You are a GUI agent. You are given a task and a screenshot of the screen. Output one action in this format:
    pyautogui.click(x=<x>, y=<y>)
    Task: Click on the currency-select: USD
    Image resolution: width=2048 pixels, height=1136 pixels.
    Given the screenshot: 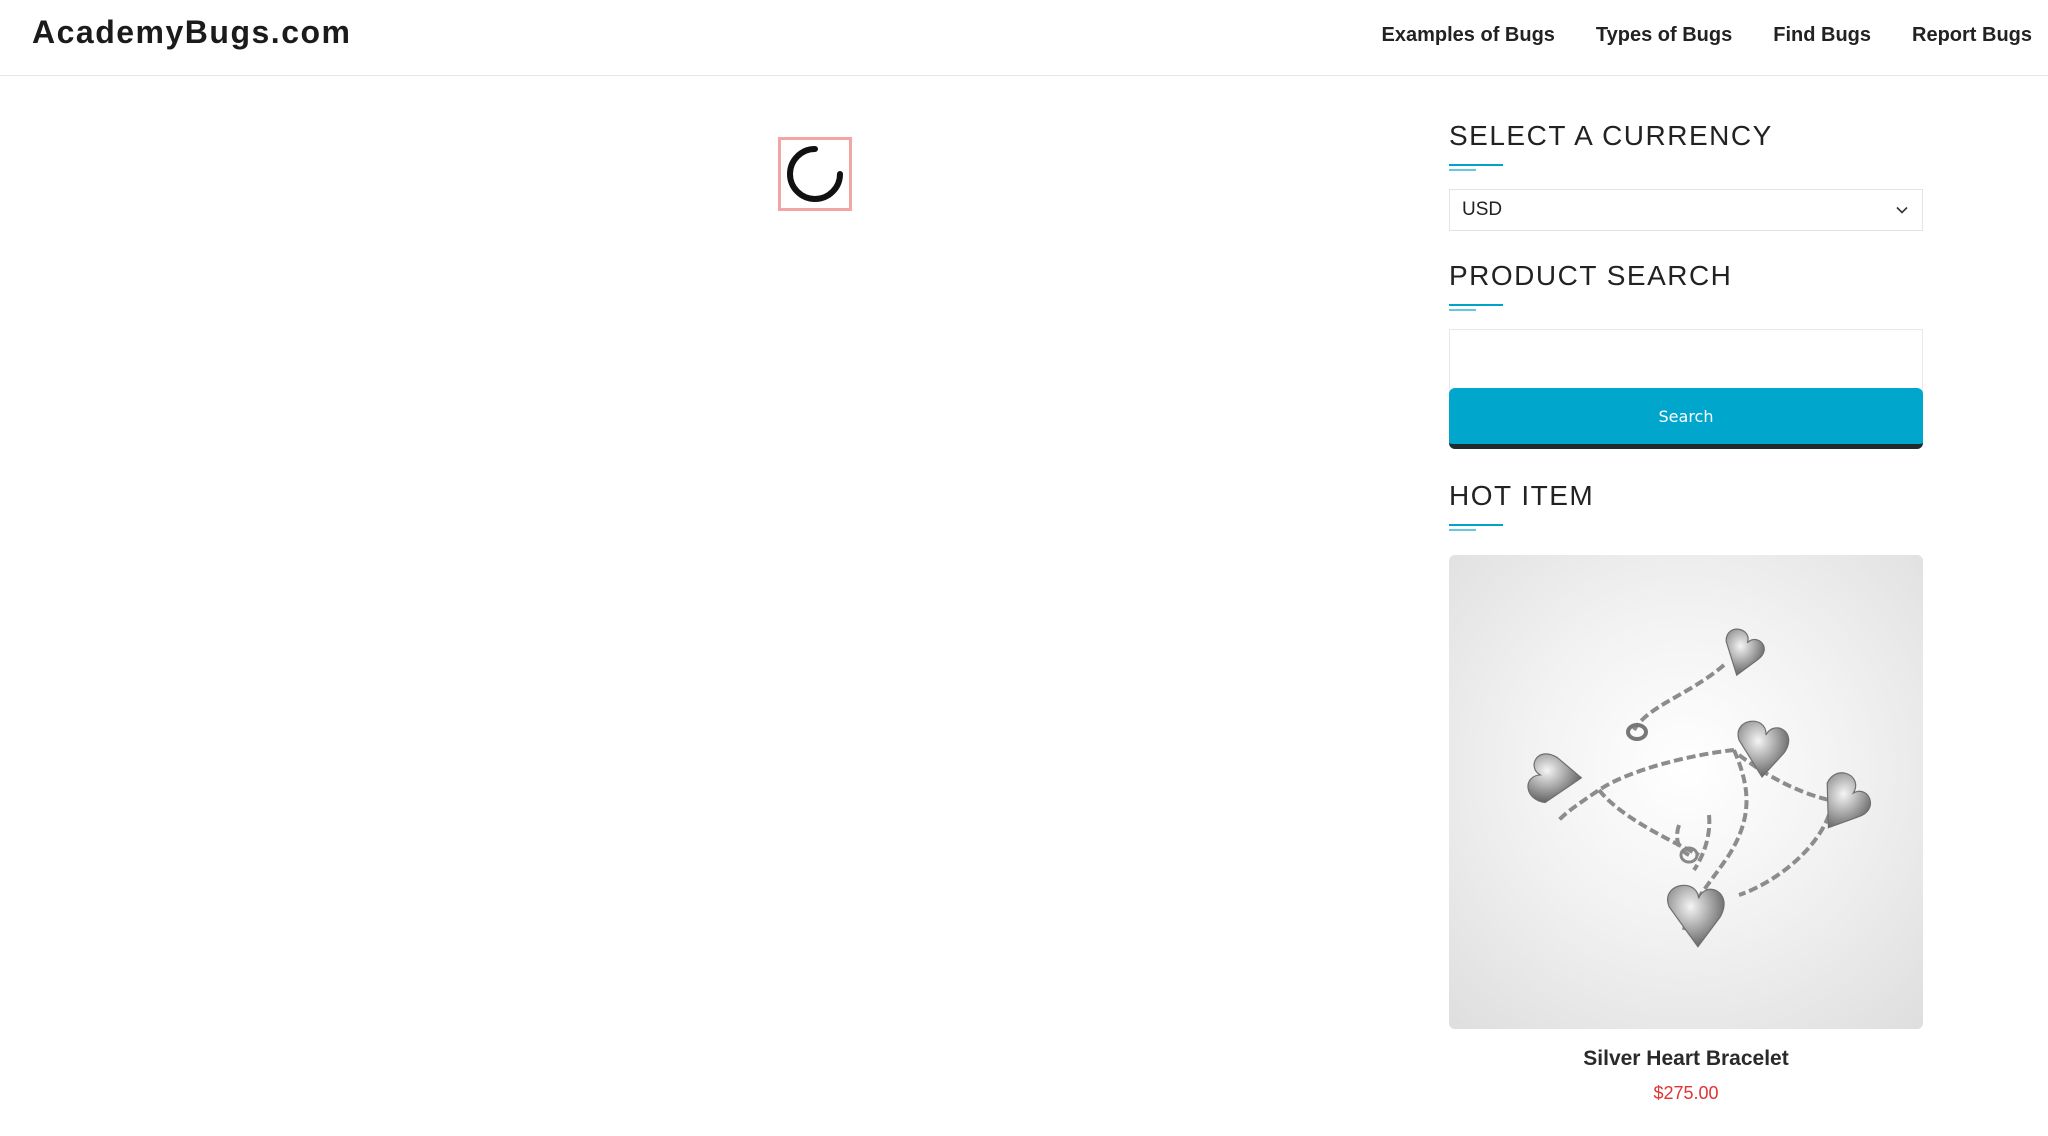 What is the action you would take?
    pyautogui.click(x=1686, y=210)
    